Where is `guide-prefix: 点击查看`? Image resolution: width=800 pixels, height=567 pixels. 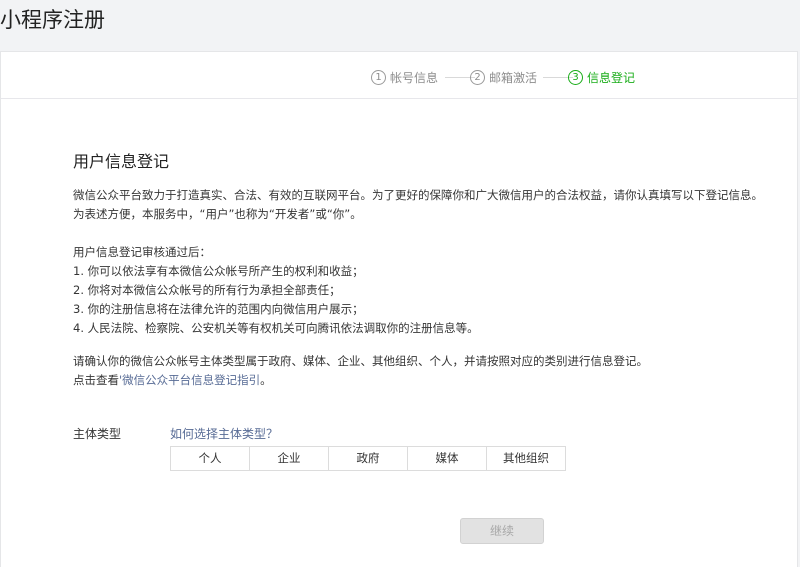 guide-prefix: 点击查看 is located at coordinates (96, 380).